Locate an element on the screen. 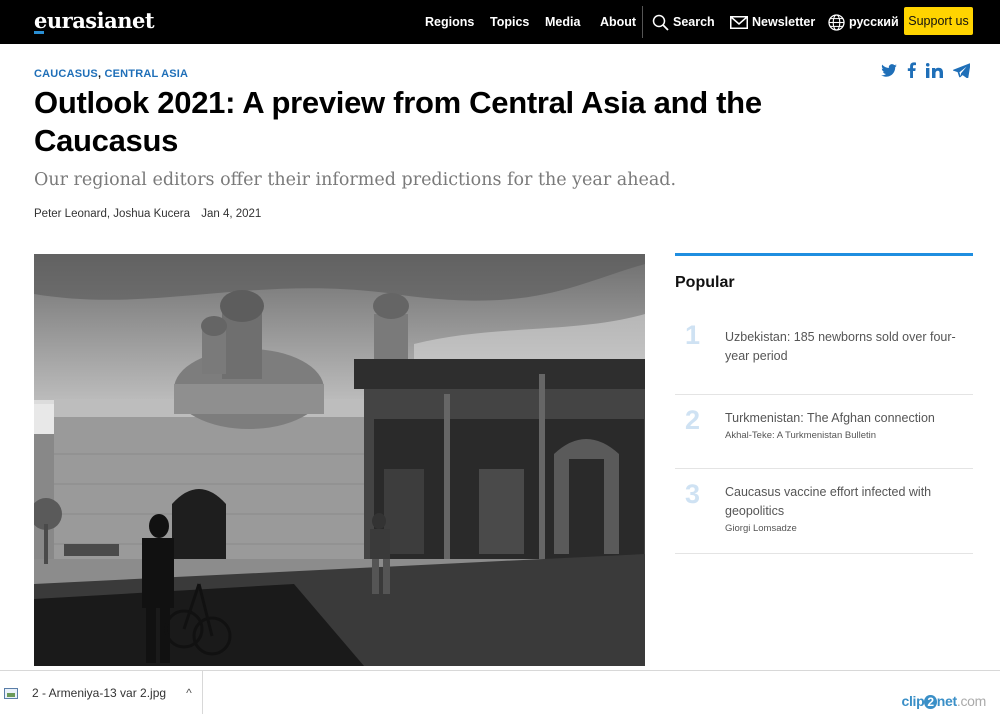  nav-about: About is located at coordinates (618, 22).